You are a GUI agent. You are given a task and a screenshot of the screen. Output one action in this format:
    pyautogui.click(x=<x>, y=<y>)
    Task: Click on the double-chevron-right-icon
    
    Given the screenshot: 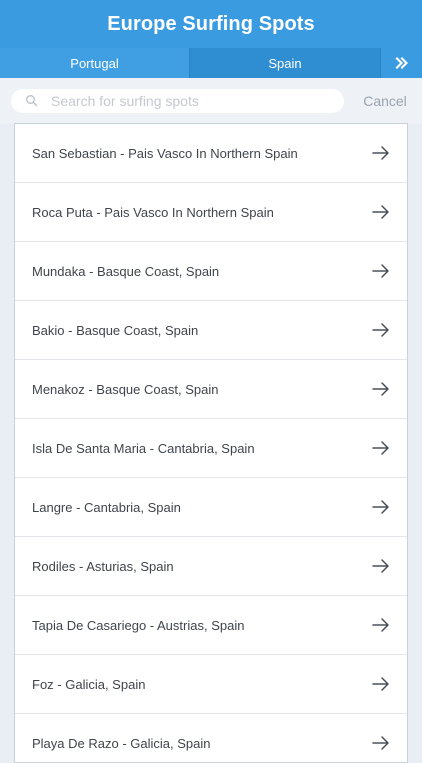 What is the action you would take?
    pyautogui.click(x=401, y=63)
    